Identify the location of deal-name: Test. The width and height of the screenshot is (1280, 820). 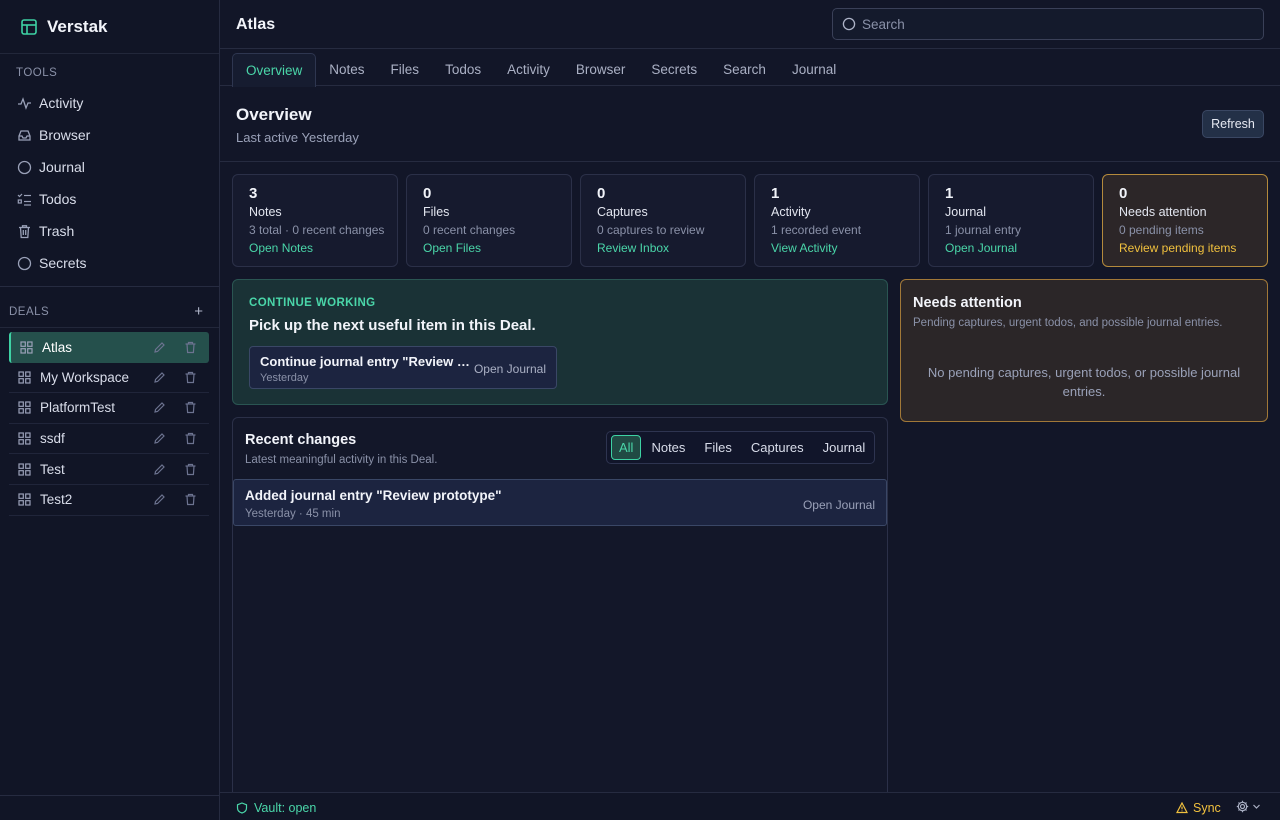
(52, 469).